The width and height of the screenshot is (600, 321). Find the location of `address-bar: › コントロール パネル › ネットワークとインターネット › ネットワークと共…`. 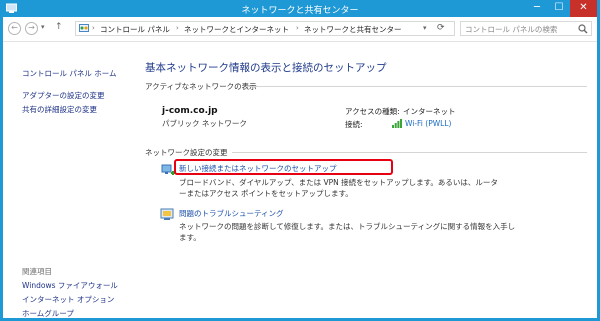

address-bar: › コントロール パネル › ネットワークとインターネット › ネットワークと共… is located at coordinates (265, 28).